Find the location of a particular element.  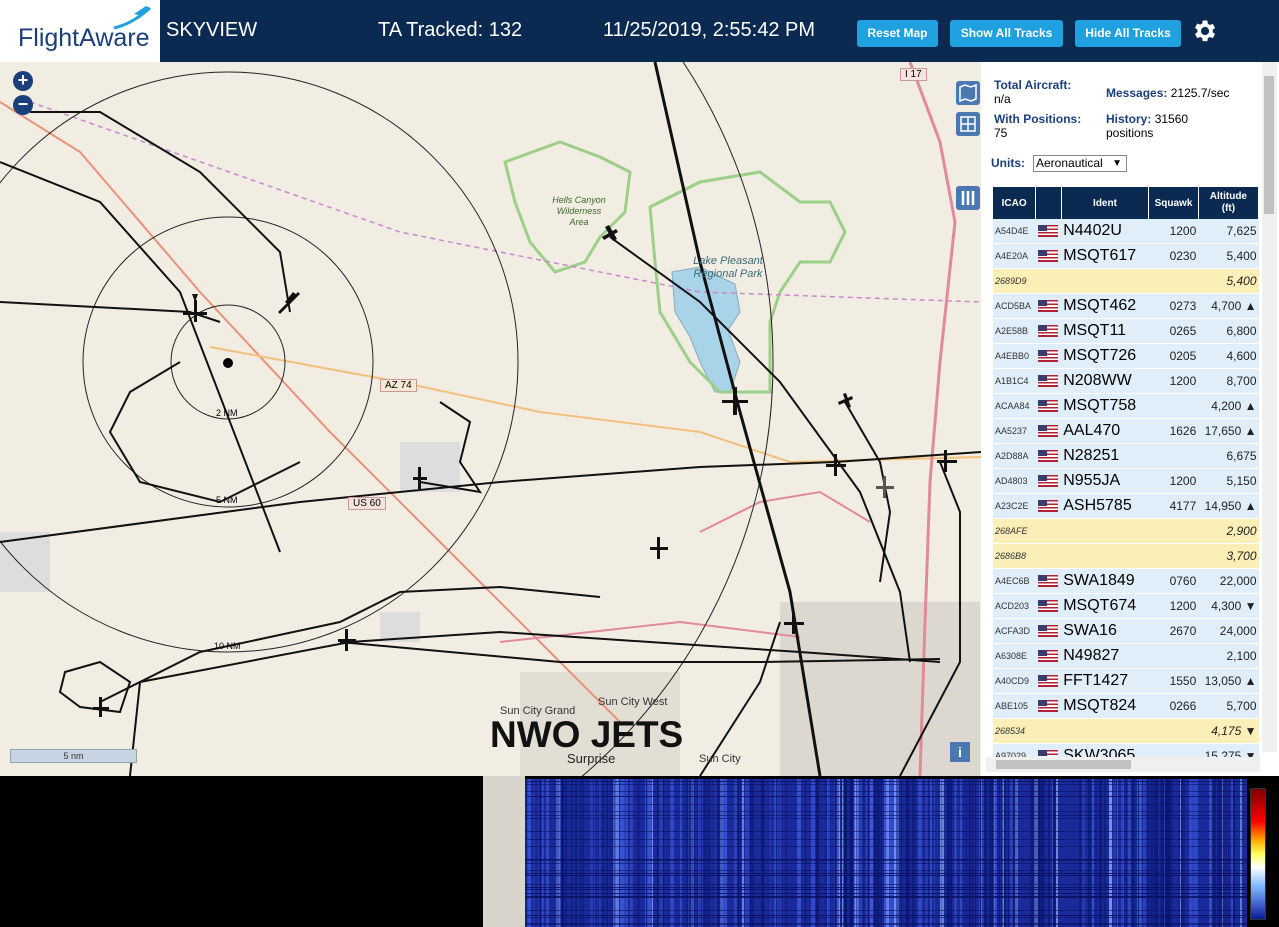

table-row: AA5237 AAL470 1626 17,650 ▲ is located at coordinates (1126, 431).